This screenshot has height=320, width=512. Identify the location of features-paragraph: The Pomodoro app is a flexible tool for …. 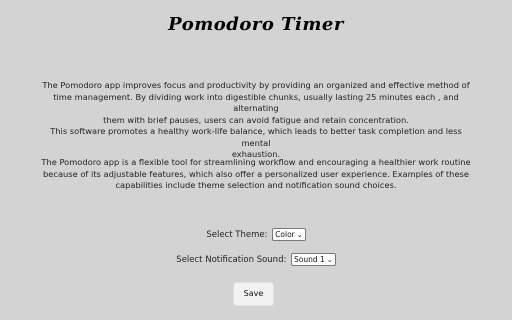
(256, 174).